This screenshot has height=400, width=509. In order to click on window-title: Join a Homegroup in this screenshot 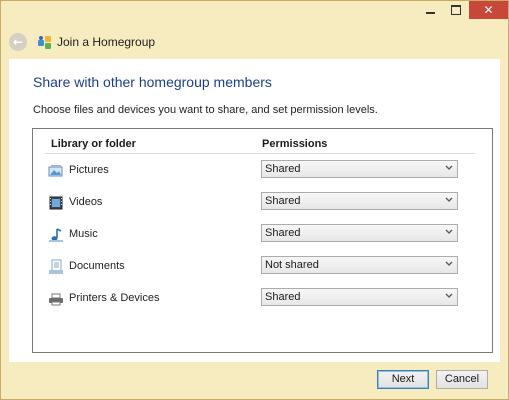, I will do `click(106, 42)`.